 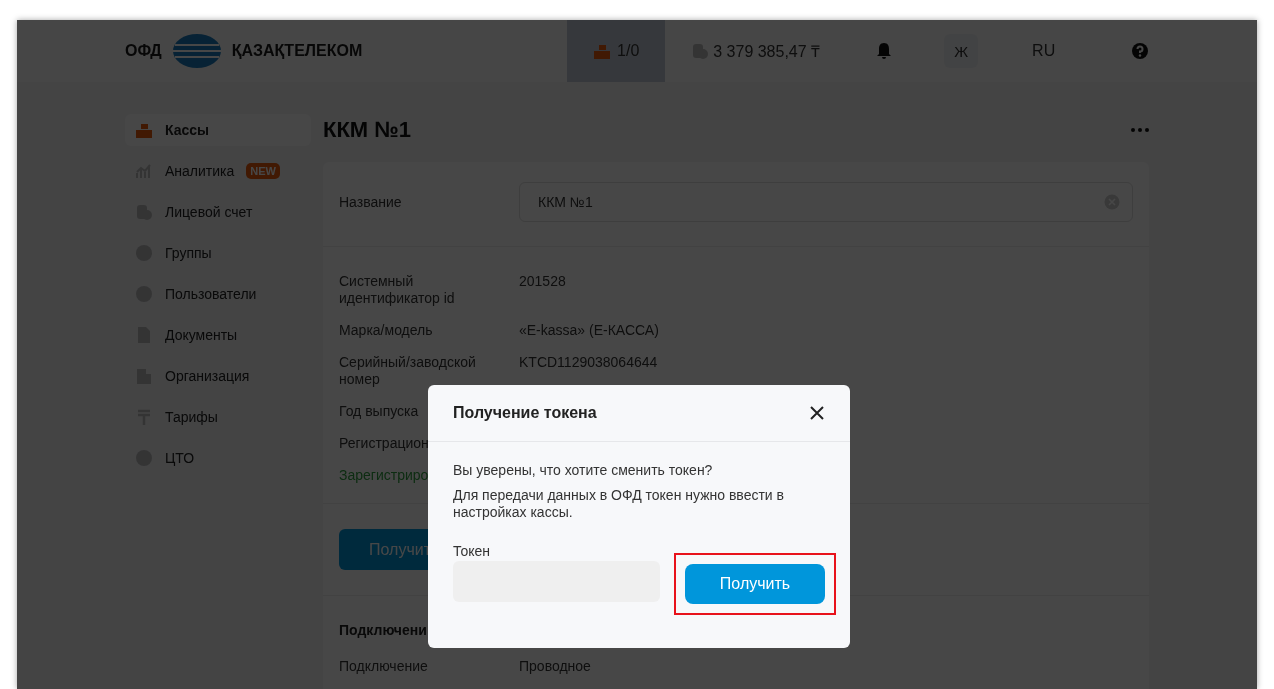 What do you see at coordinates (384, 475) in the screenshot?
I see `status-text: Зарегистриро` at bounding box center [384, 475].